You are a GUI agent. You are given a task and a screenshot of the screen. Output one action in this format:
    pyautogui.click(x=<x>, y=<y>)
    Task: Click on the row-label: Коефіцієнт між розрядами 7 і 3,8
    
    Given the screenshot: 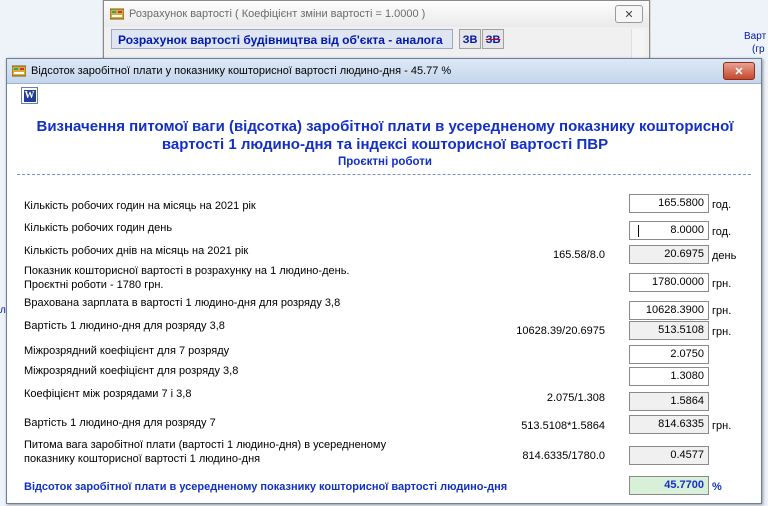 What is the action you would take?
    pyautogui.click(x=108, y=394)
    